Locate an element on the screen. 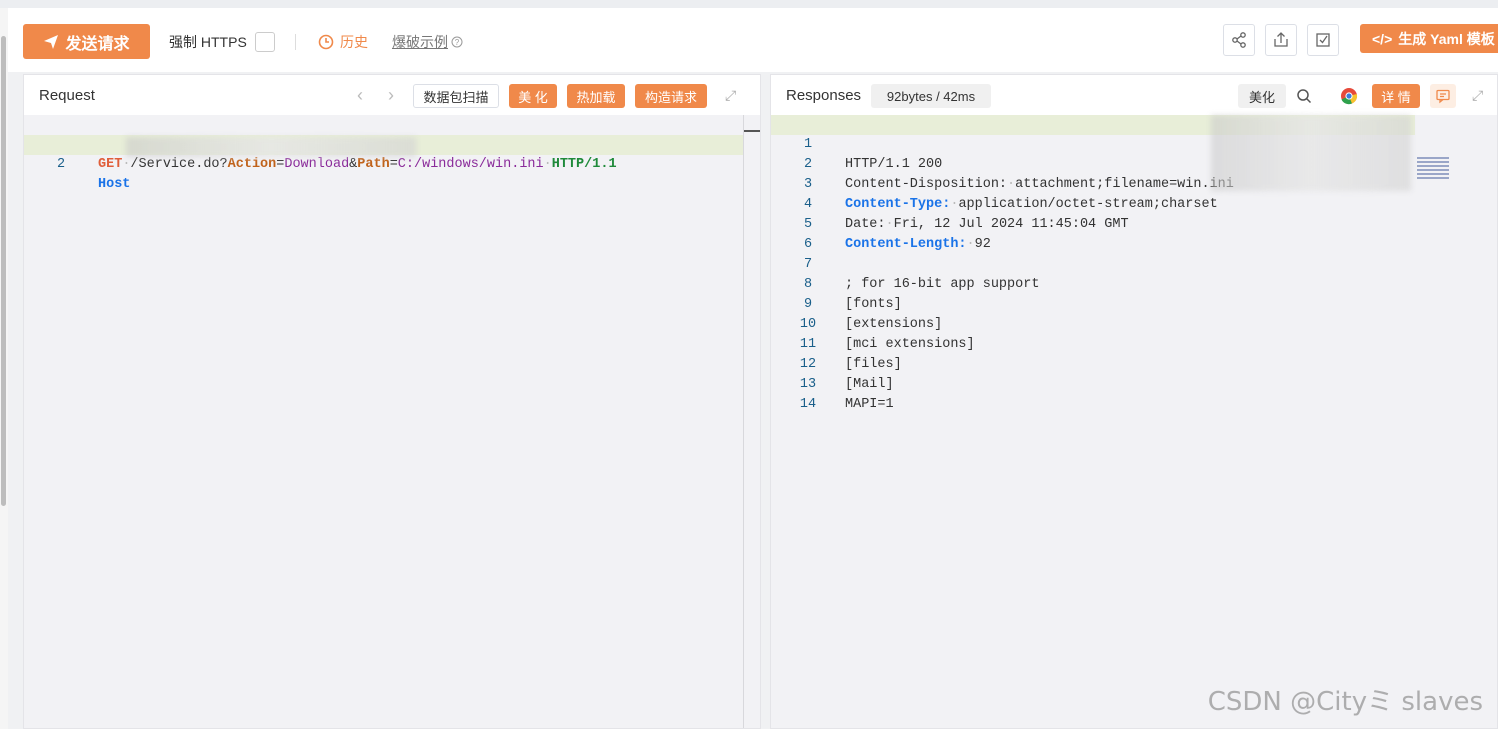  request-panel-header: Request ‹ › 数据包扫描 美 化 热加载 构造请求 ⤢ is located at coordinates (392, 95).